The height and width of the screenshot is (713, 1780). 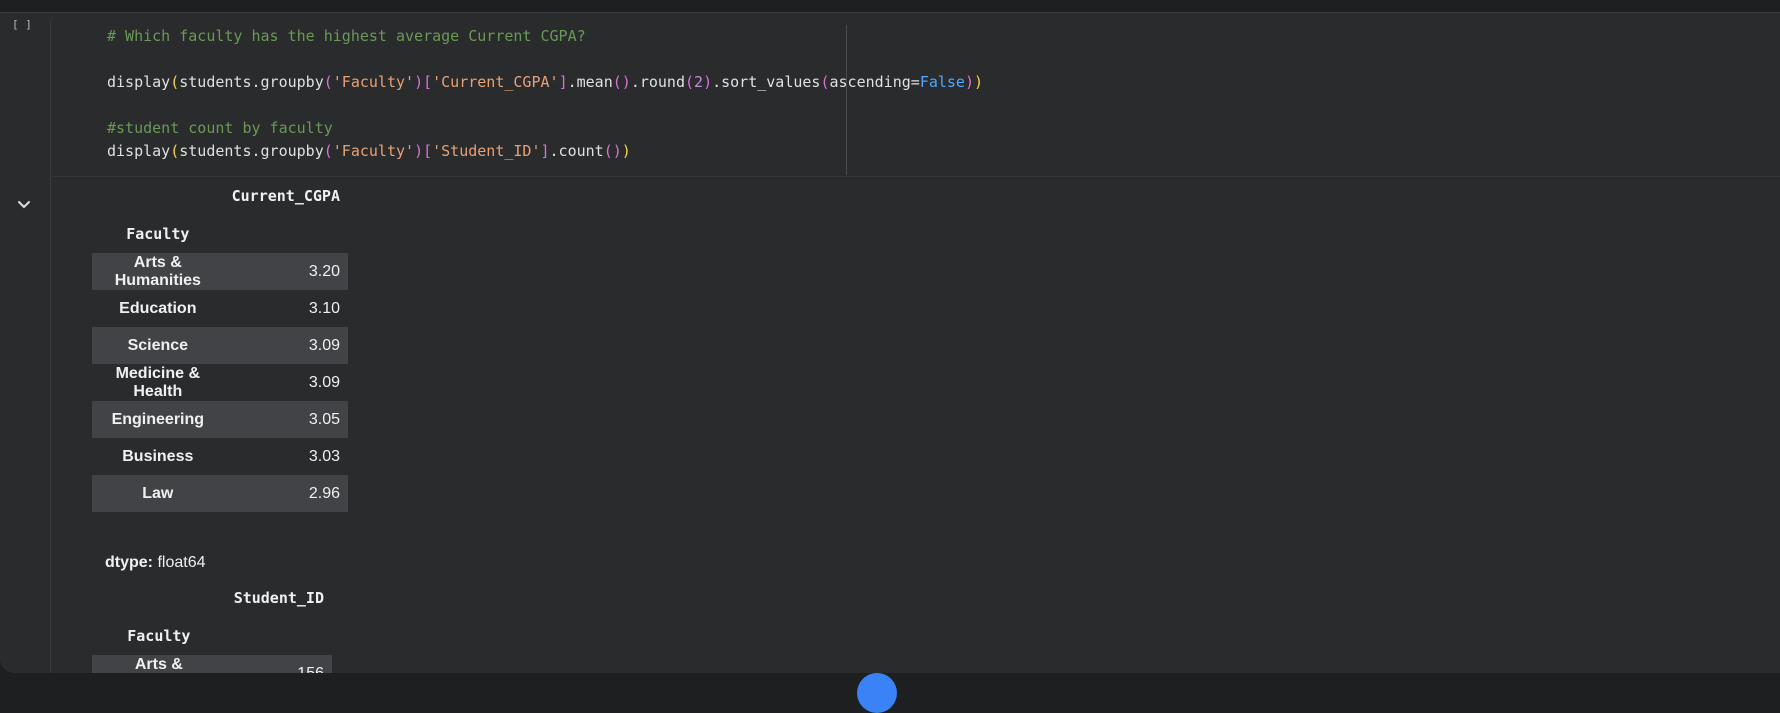 What do you see at coordinates (220, 128) in the screenshot?
I see `code-line-5: #student count by faculty` at bounding box center [220, 128].